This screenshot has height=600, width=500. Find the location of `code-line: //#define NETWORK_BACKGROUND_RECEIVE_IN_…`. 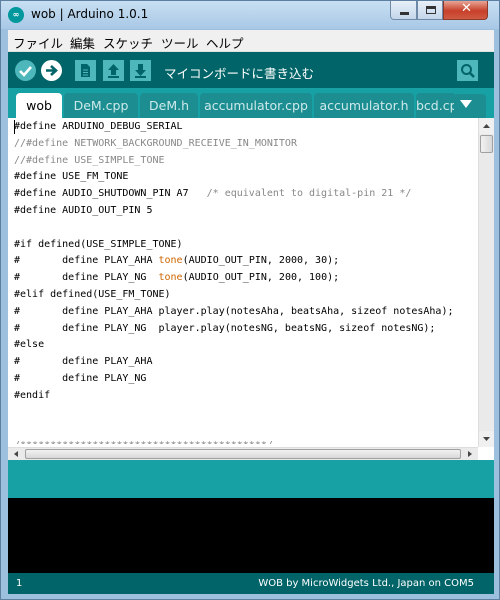

code-line: //#define NETWORK_BACKGROUND_RECEIVE_IN_… is located at coordinates (155, 143).